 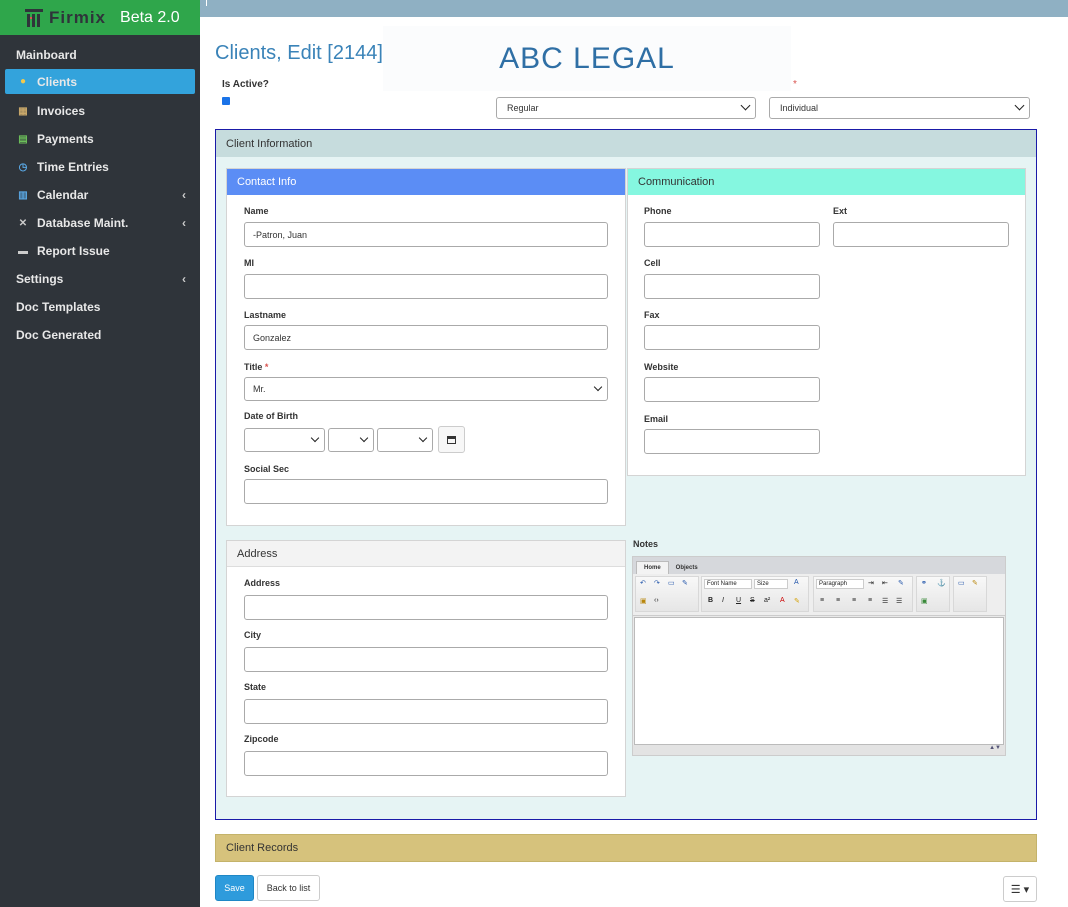 What do you see at coordinates (100, 81) in the screenshot?
I see `sidebar-item-clients: ● Clients` at bounding box center [100, 81].